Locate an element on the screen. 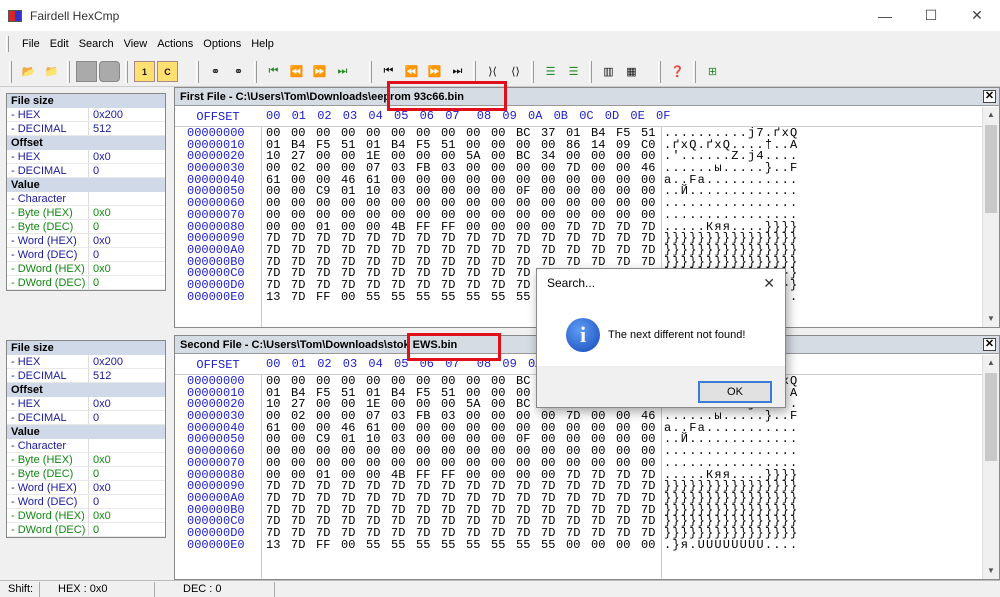 Image resolution: width=1000 pixels, height=597 pixels. dialog-close-icon: ✕ is located at coordinates (769, 283).